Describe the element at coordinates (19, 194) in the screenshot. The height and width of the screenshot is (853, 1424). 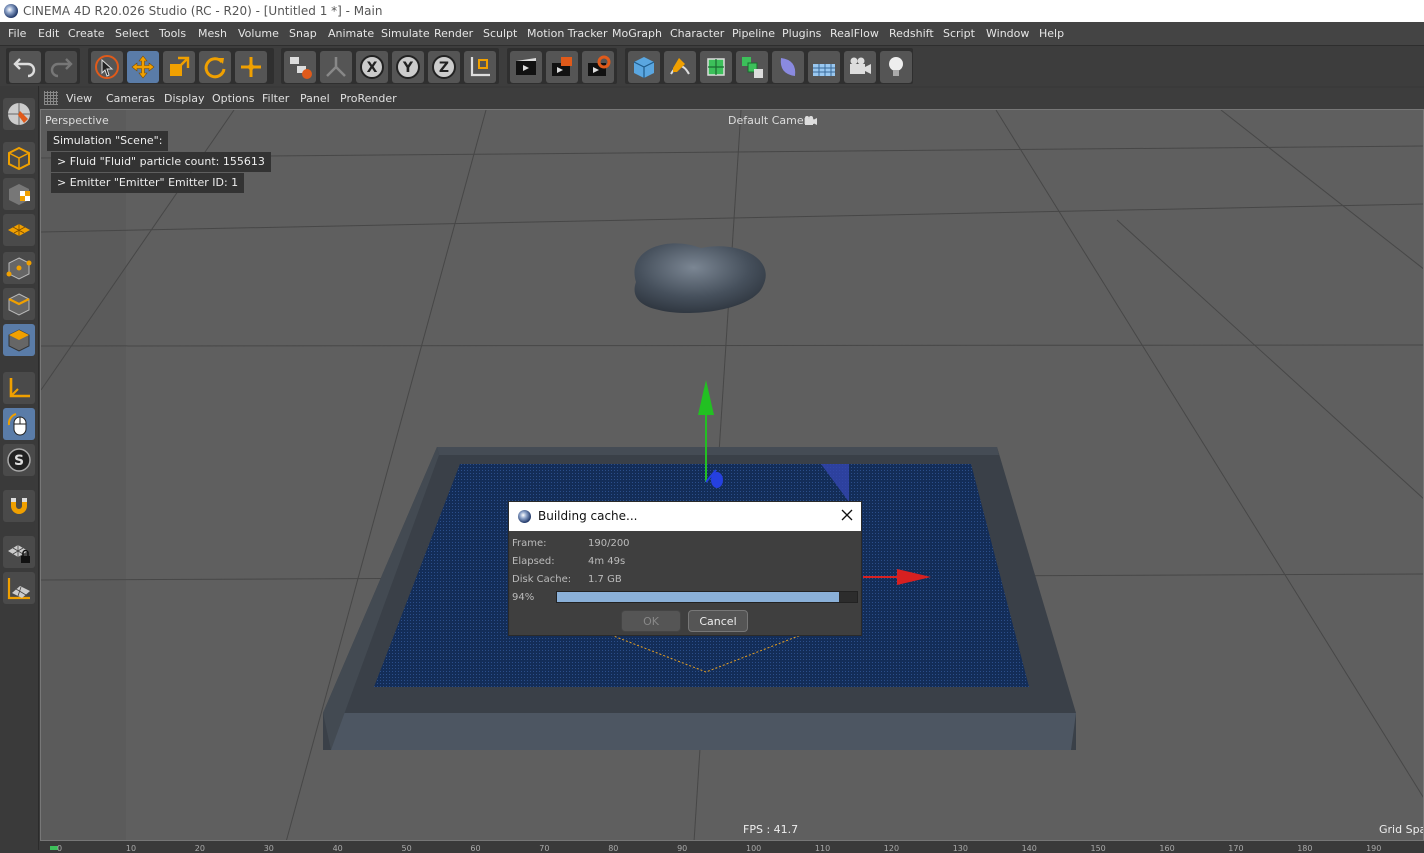
I see `texture-mode-button` at that location.